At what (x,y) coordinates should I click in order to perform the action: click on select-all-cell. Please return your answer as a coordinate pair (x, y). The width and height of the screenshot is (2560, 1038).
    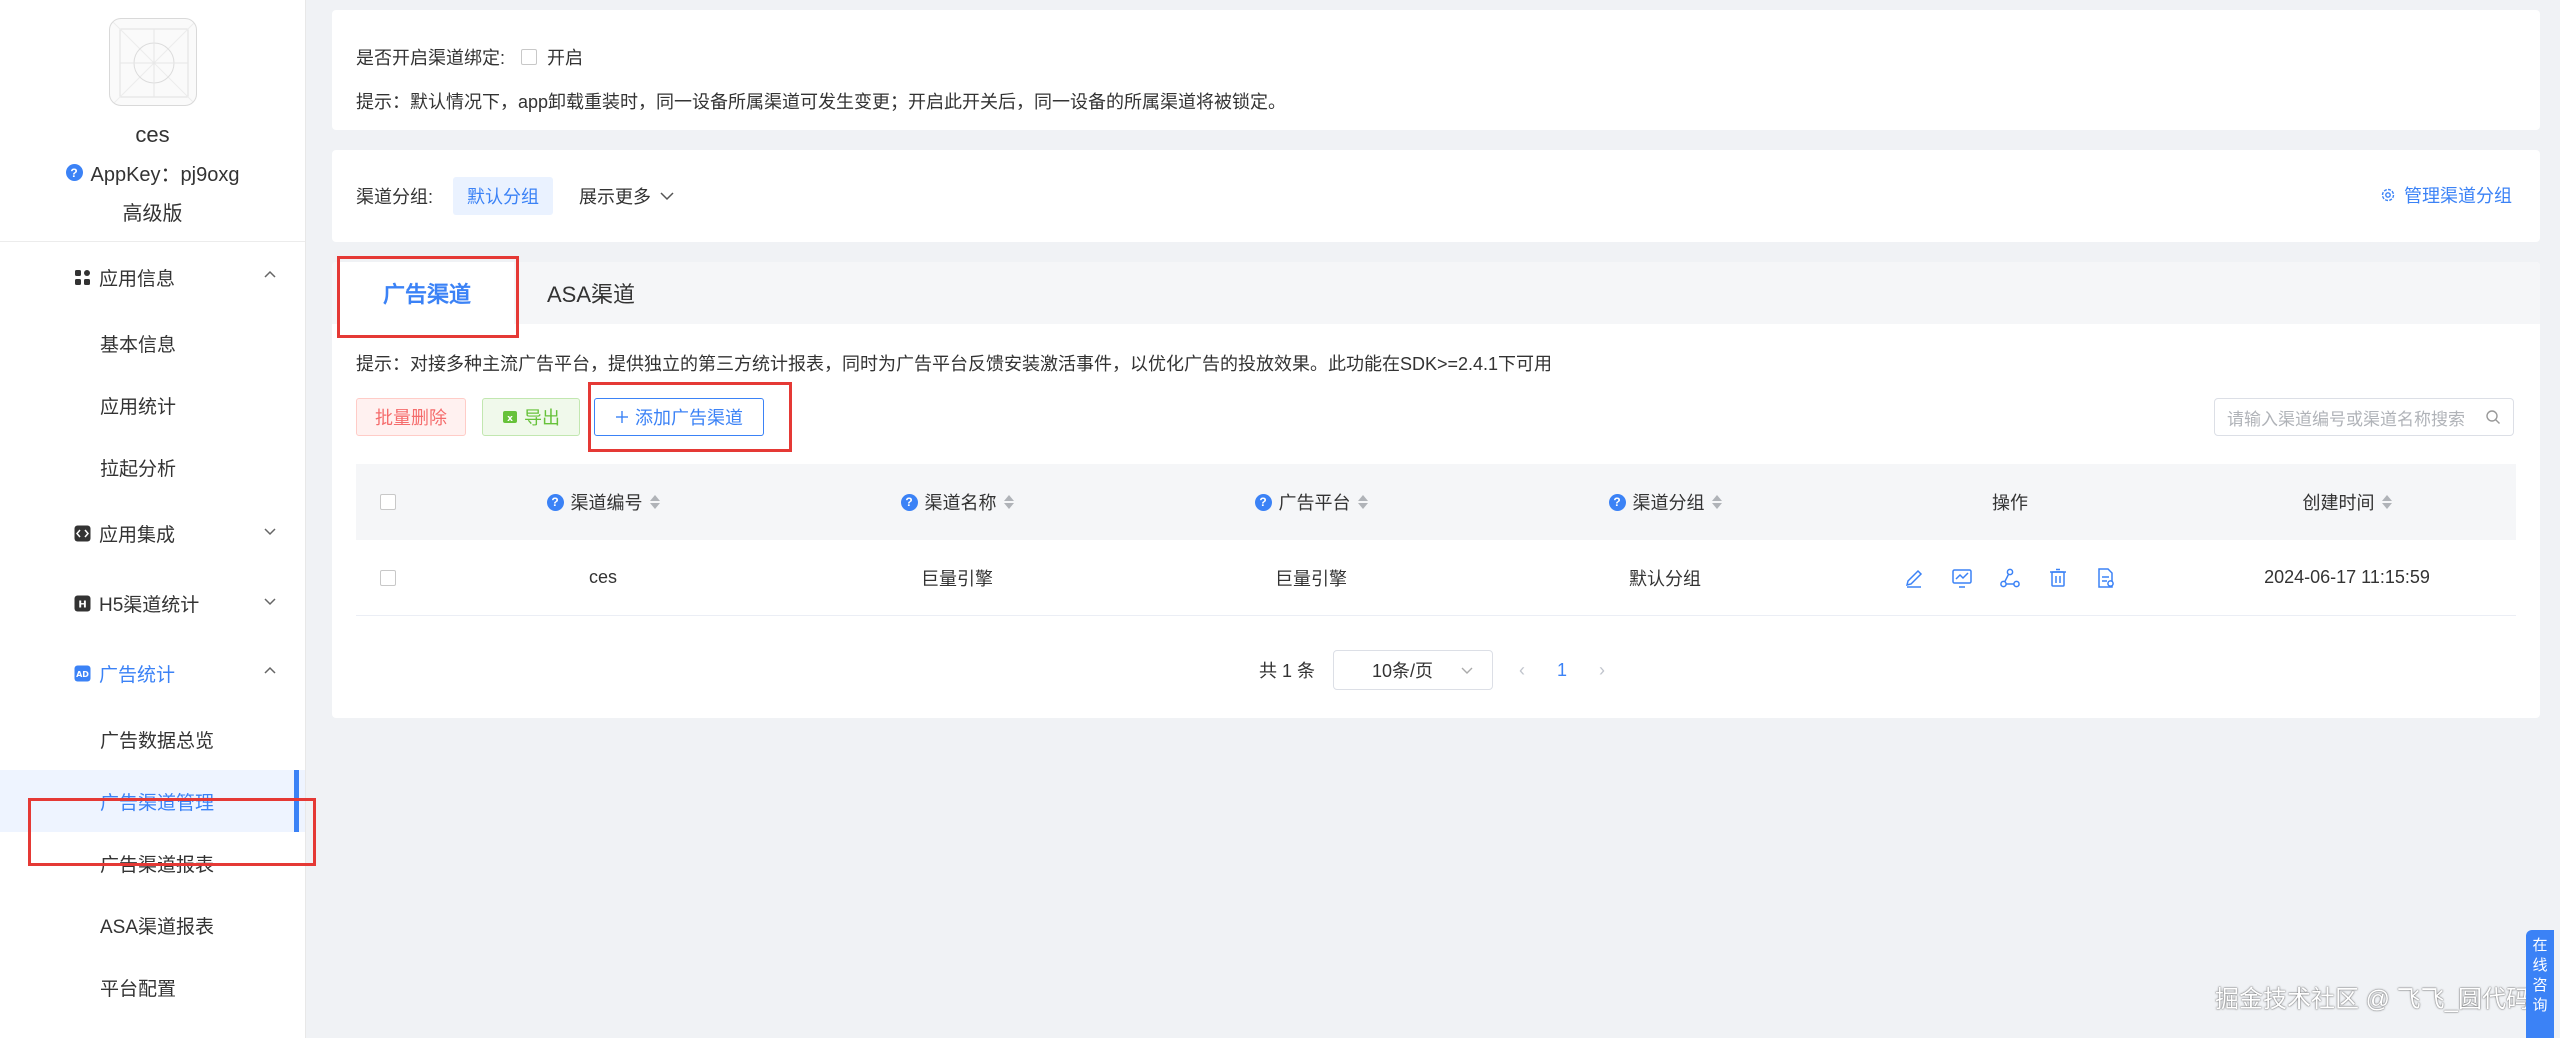
    Looking at the image, I should click on (391, 502).